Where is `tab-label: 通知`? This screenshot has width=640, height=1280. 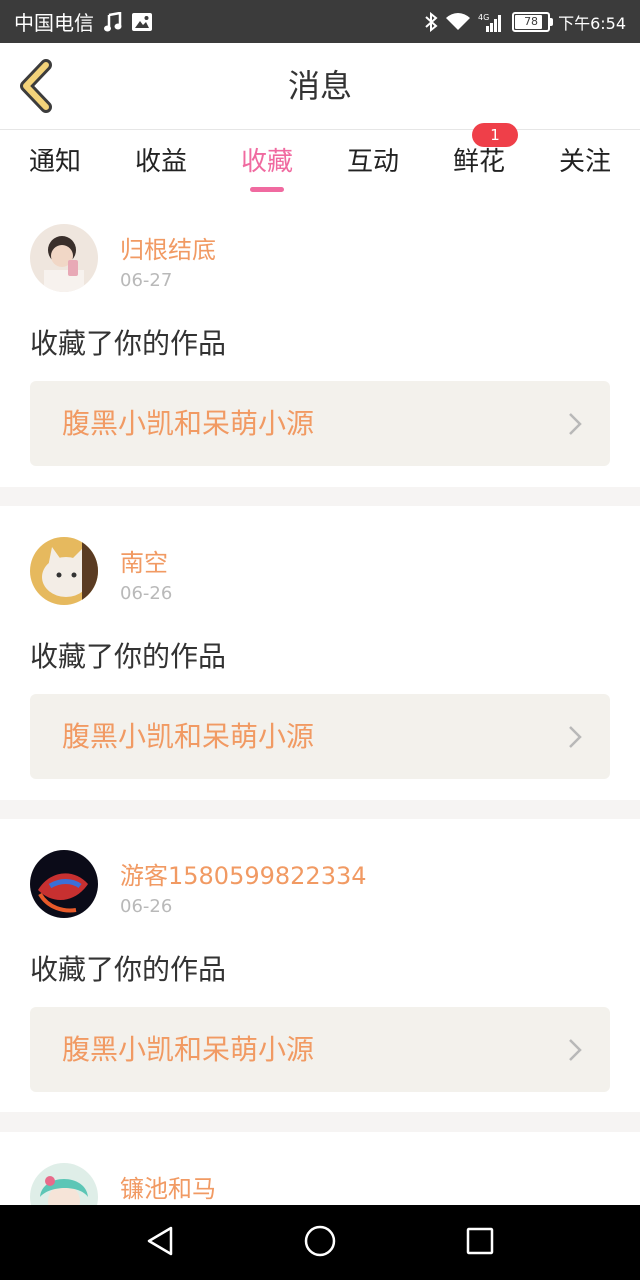
tab-label: 通知 is located at coordinates (54, 162).